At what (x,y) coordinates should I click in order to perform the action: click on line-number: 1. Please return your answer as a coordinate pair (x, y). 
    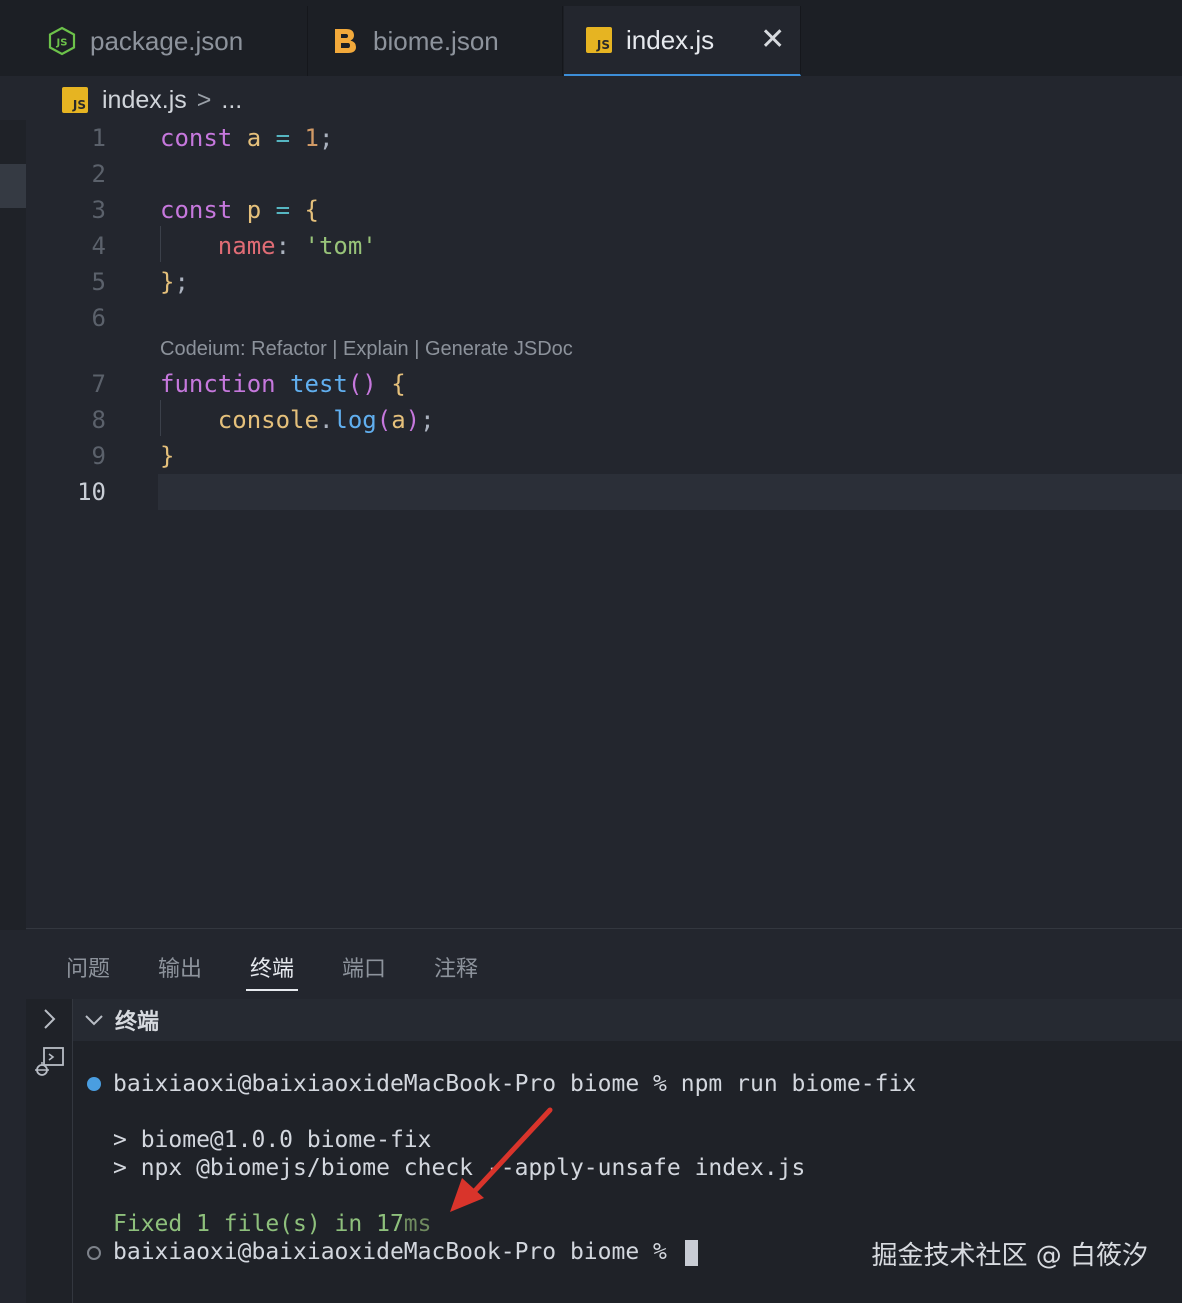
    Looking at the image, I should click on (98, 138).